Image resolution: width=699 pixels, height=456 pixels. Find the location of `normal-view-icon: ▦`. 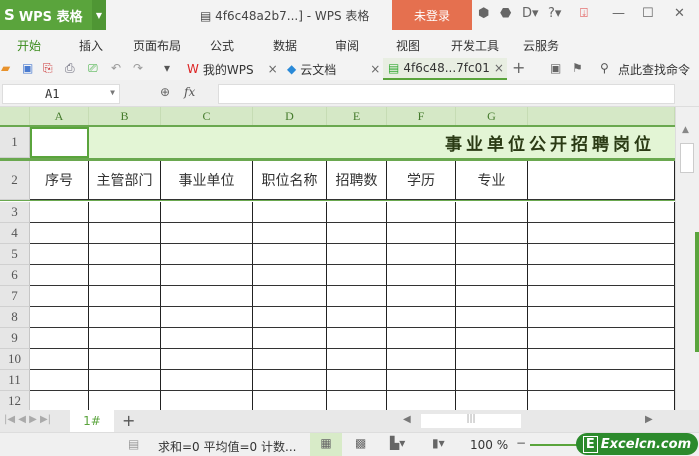

normal-view-icon: ▦ is located at coordinates (326, 444).